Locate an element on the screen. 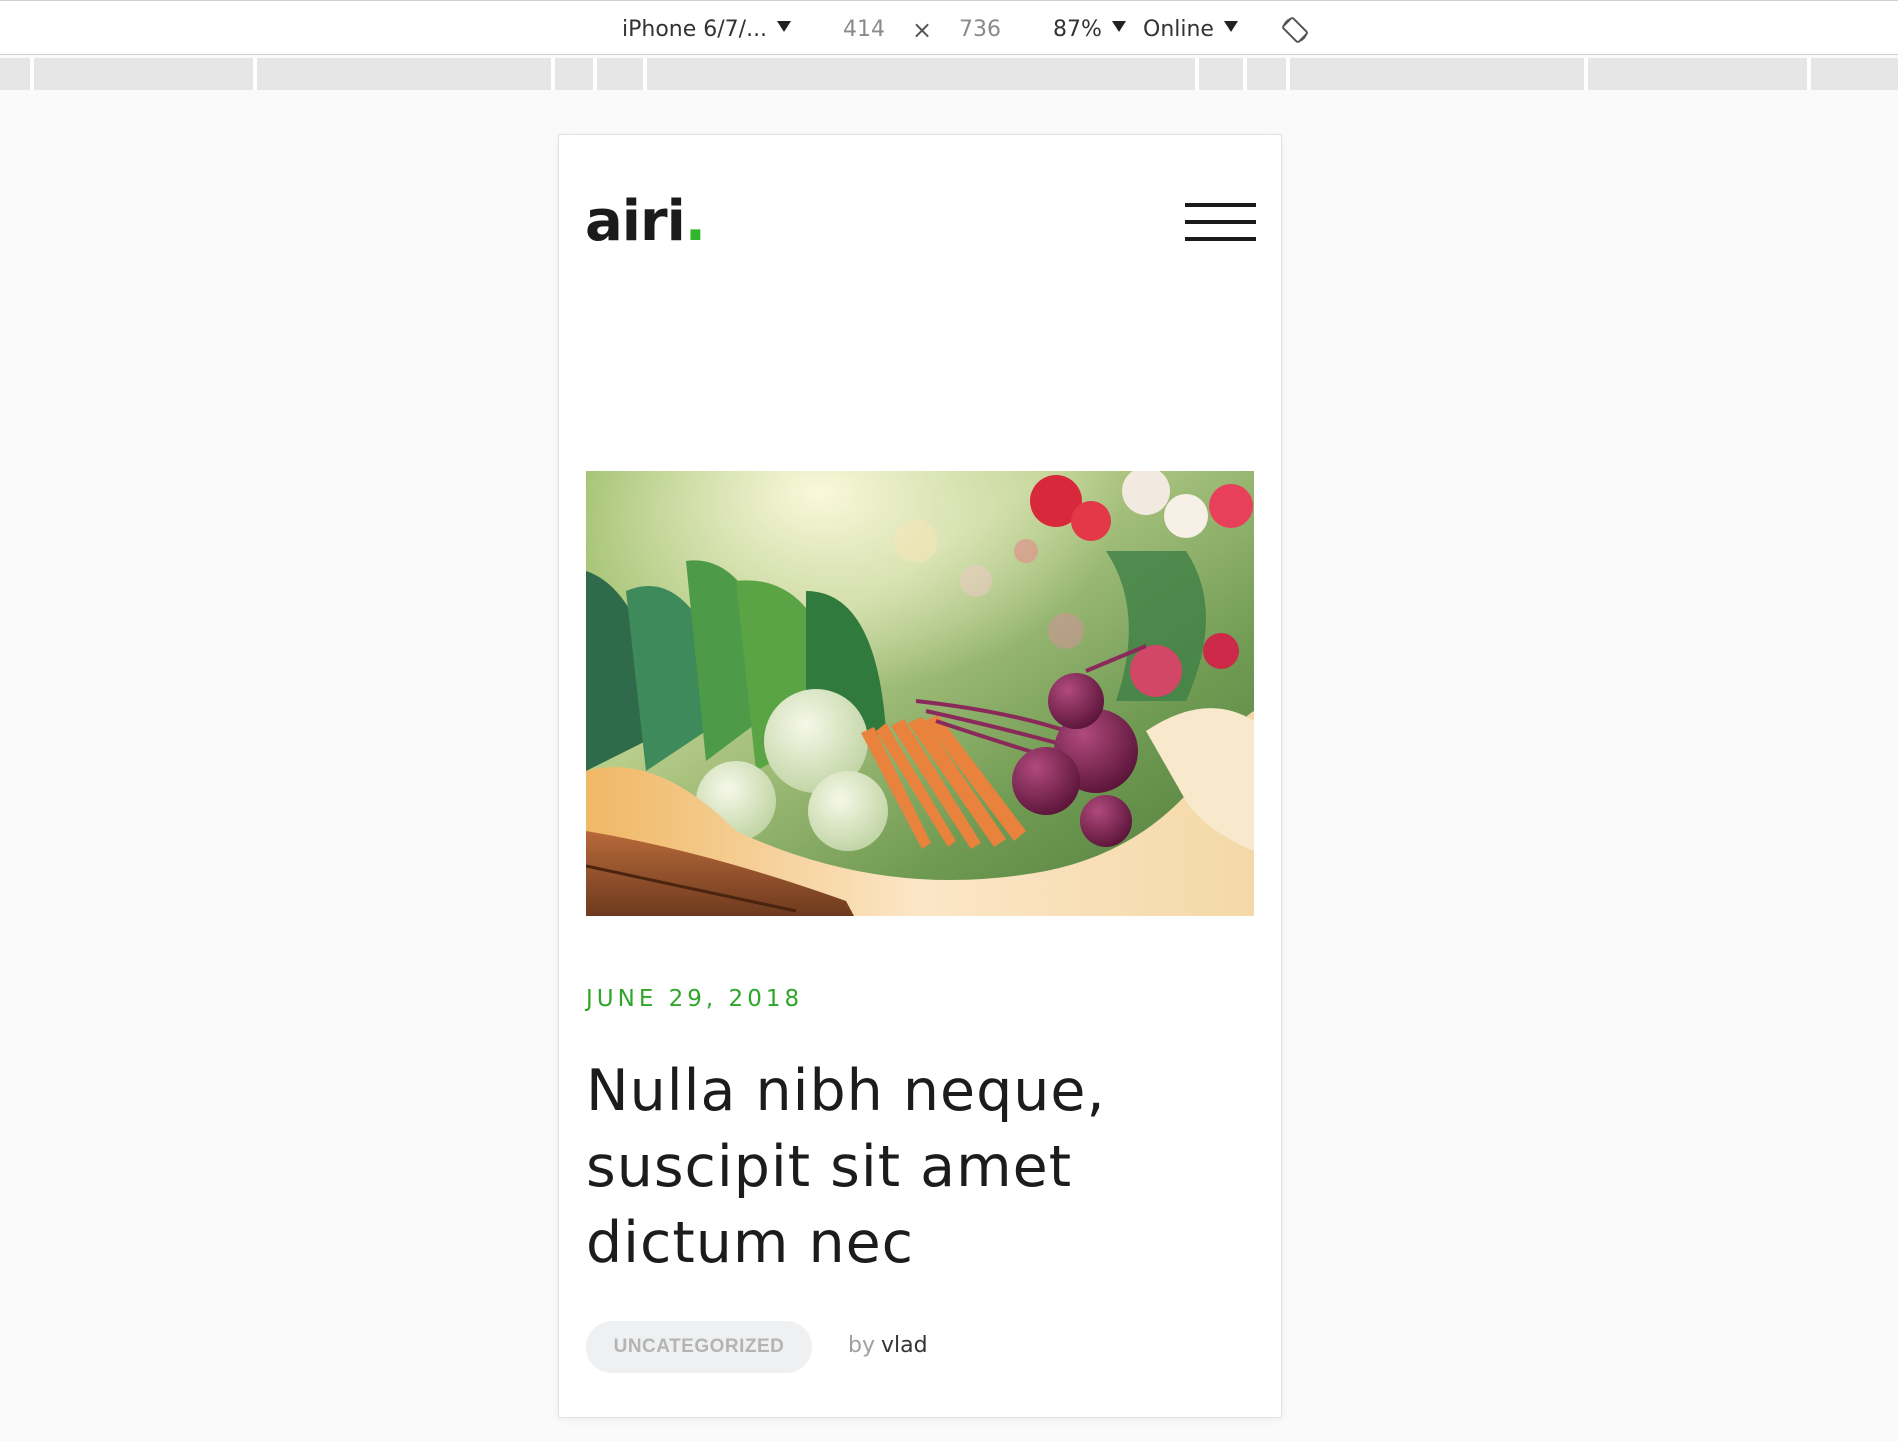 This screenshot has height=1441, width=1898. byline-label: by is located at coordinates (861, 1345).